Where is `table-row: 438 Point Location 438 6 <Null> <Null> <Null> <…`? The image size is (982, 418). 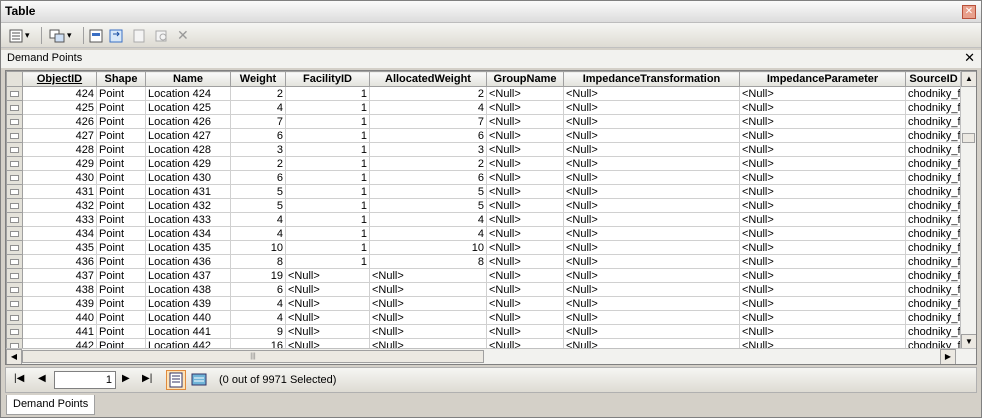 table-row: 438 Point Location 438 6 <Null> <Null> <Null> <… is located at coordinates (484, 289).